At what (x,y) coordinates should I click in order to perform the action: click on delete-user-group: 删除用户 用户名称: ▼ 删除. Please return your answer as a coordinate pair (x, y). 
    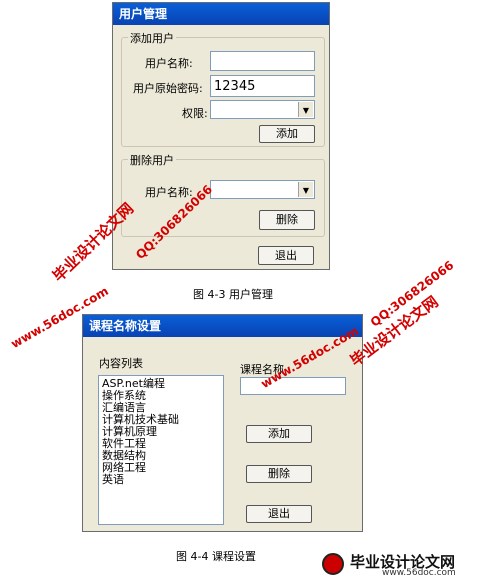
    Looking at the image, I should click on (223, 194).